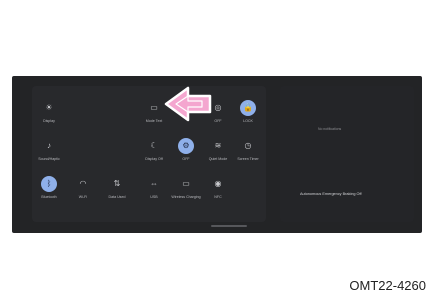  Describe the element at coordinates (117, 183) in the screenshot. I see `data-icon: ⇅` at that location.